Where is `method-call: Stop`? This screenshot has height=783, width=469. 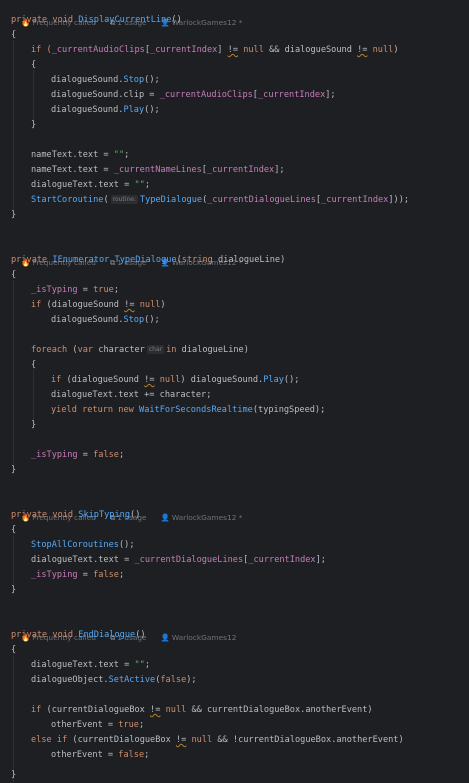
method-call: Stop is located at coordinates (134, 80).